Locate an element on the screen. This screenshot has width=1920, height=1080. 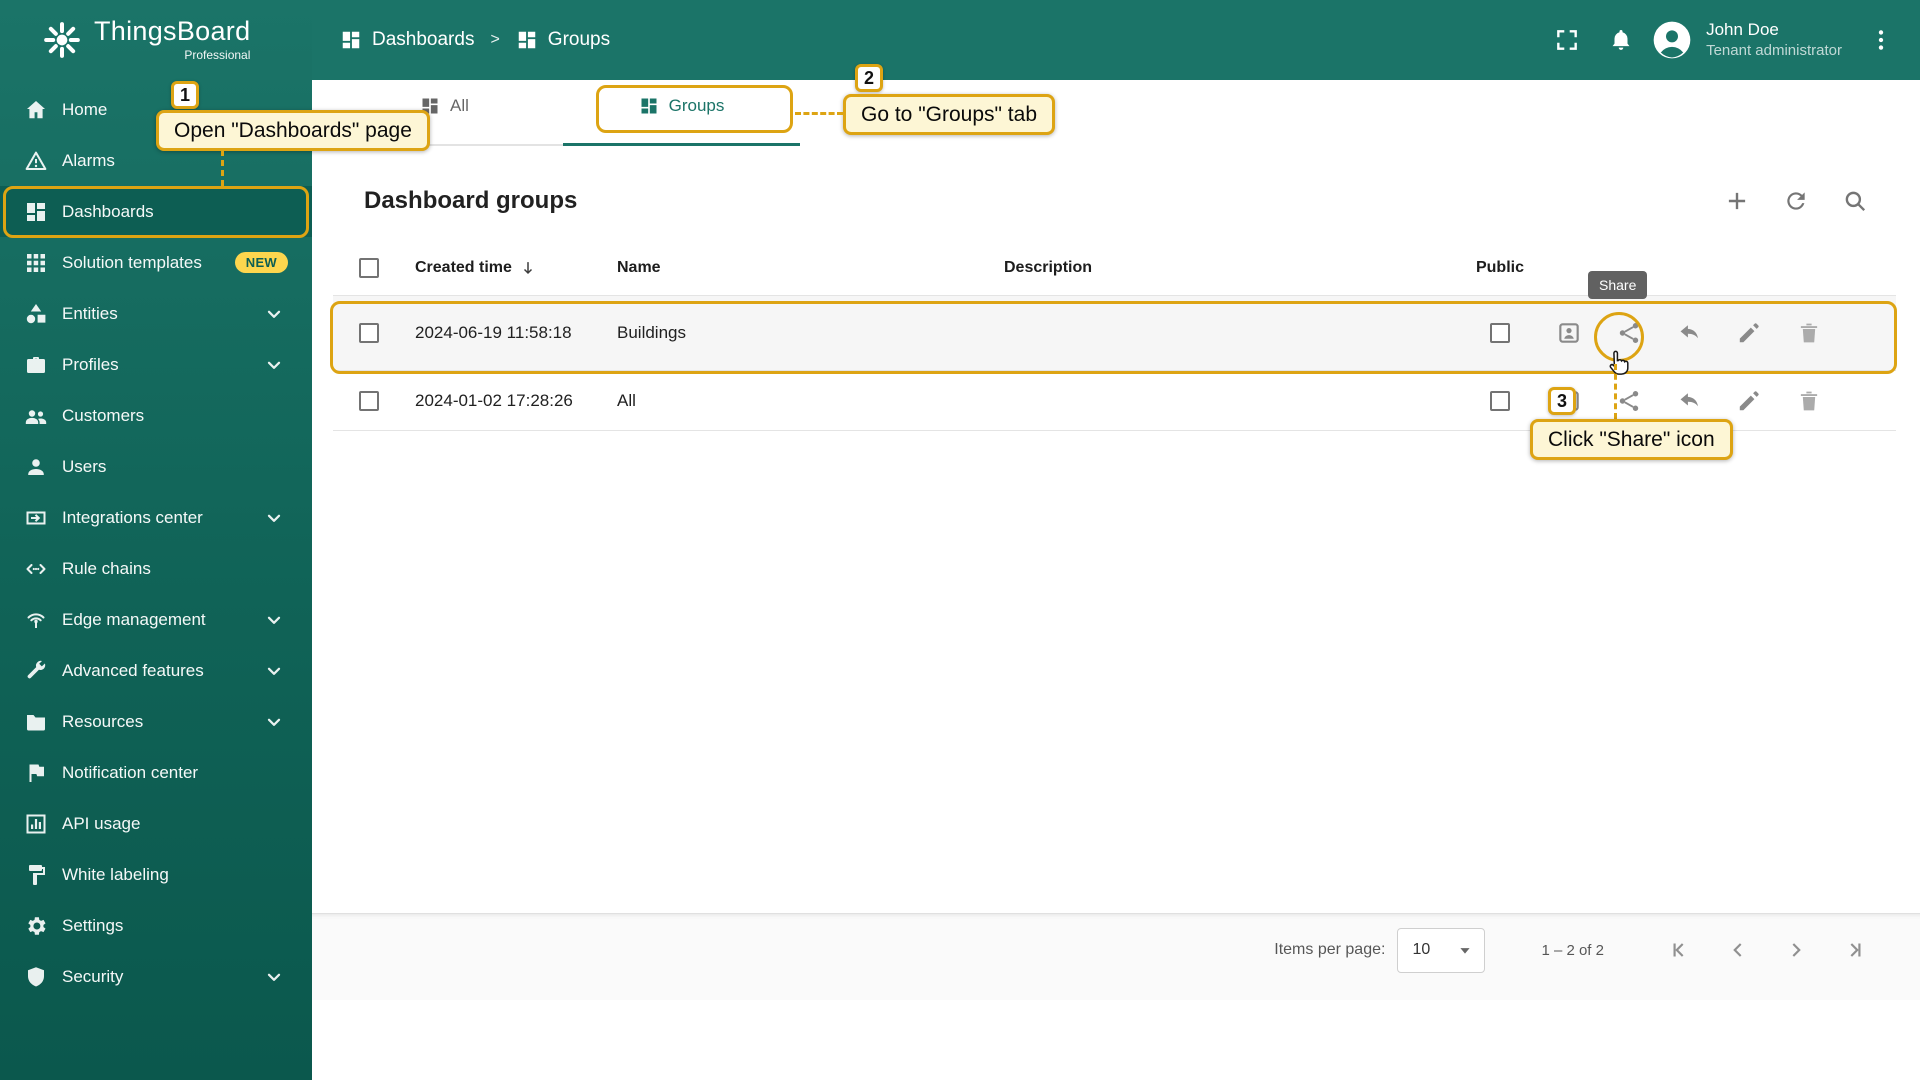
last-page-icon is located at coordinates (1854, 950).